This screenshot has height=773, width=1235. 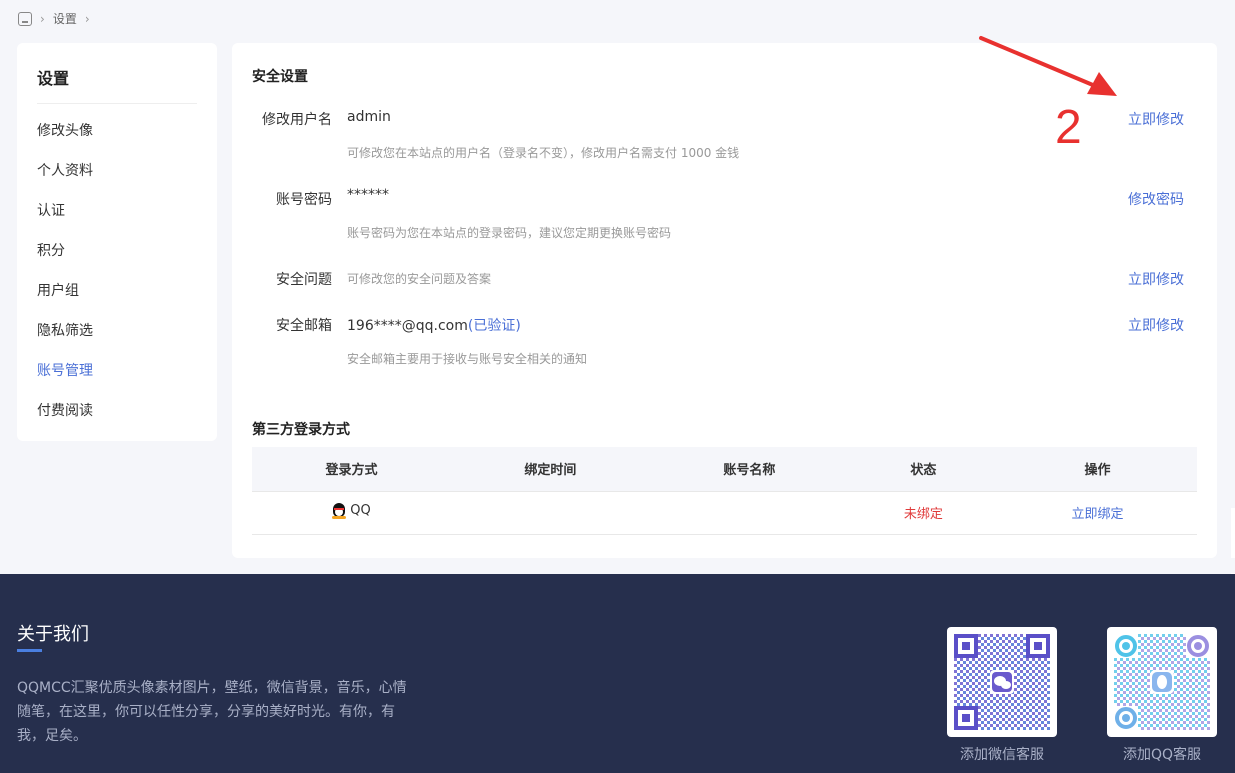 What do you see at coordinates (360, 510) in the screenshot?
I see `login-method-name: QQ` at bounding box center [360, 510].